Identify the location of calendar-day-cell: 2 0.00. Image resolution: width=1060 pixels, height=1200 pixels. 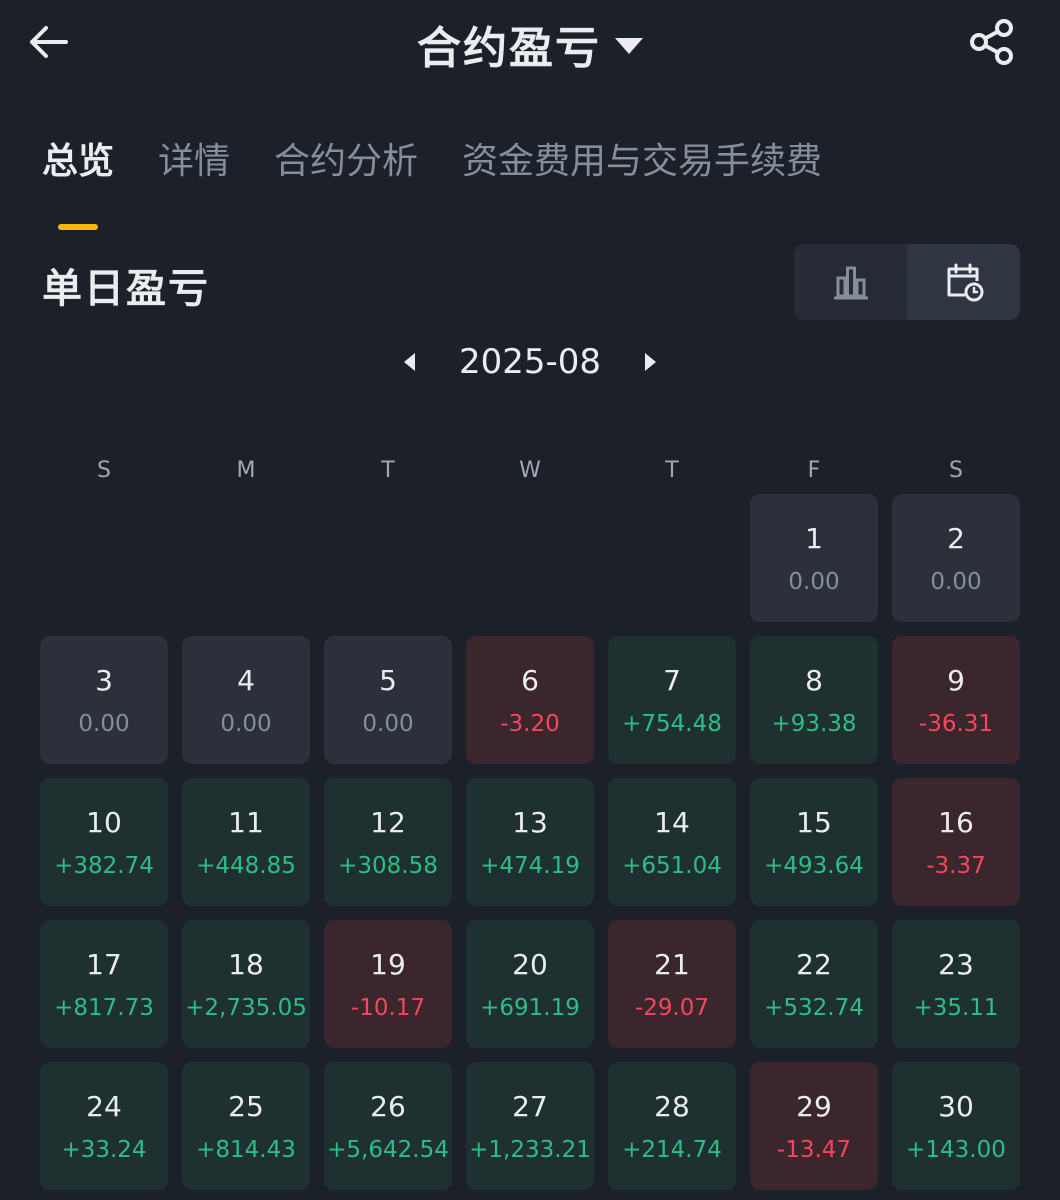
(956, 558).